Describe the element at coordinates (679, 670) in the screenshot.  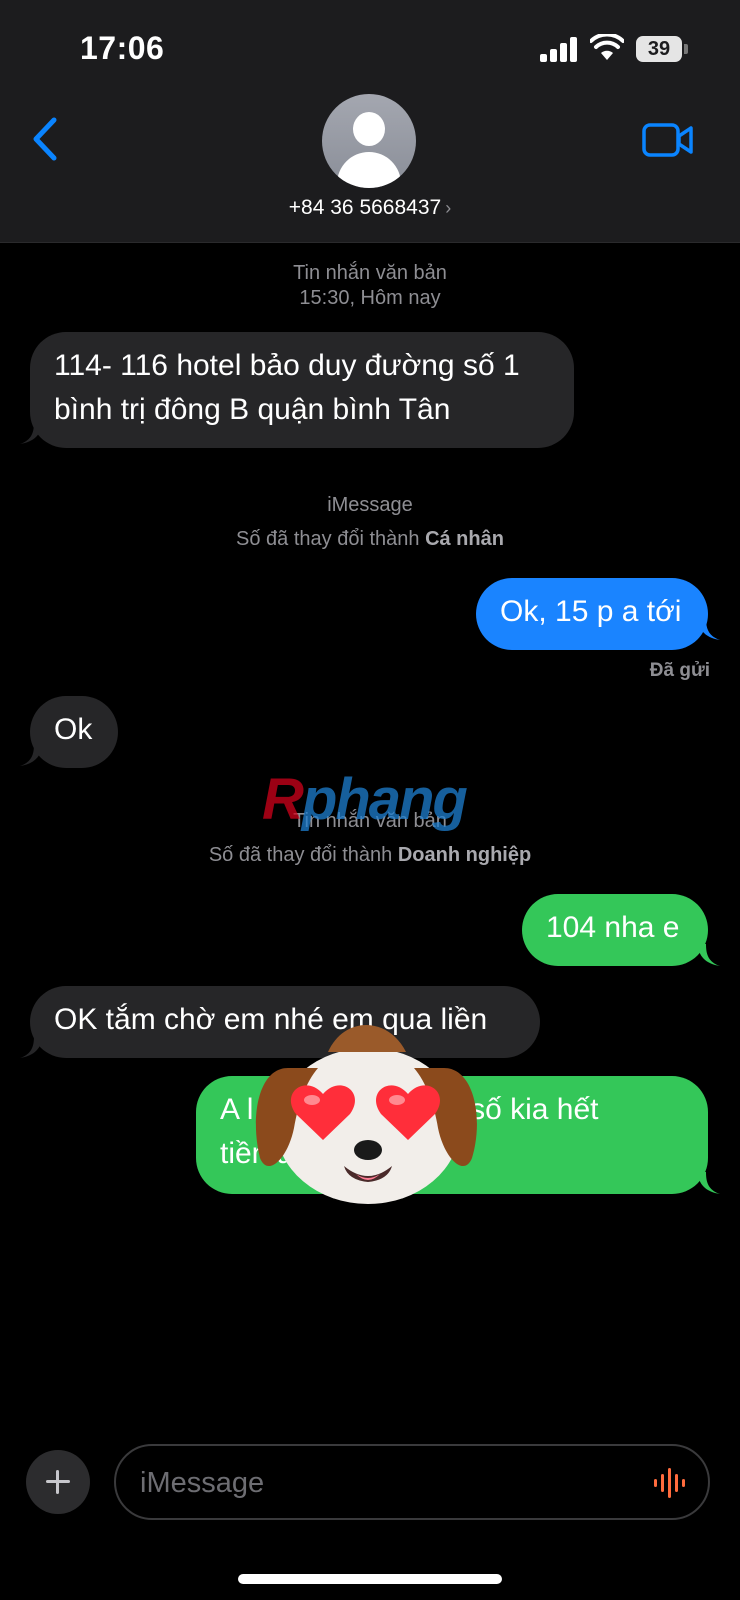
I see `delivered-status: Đã gửi` at that location.